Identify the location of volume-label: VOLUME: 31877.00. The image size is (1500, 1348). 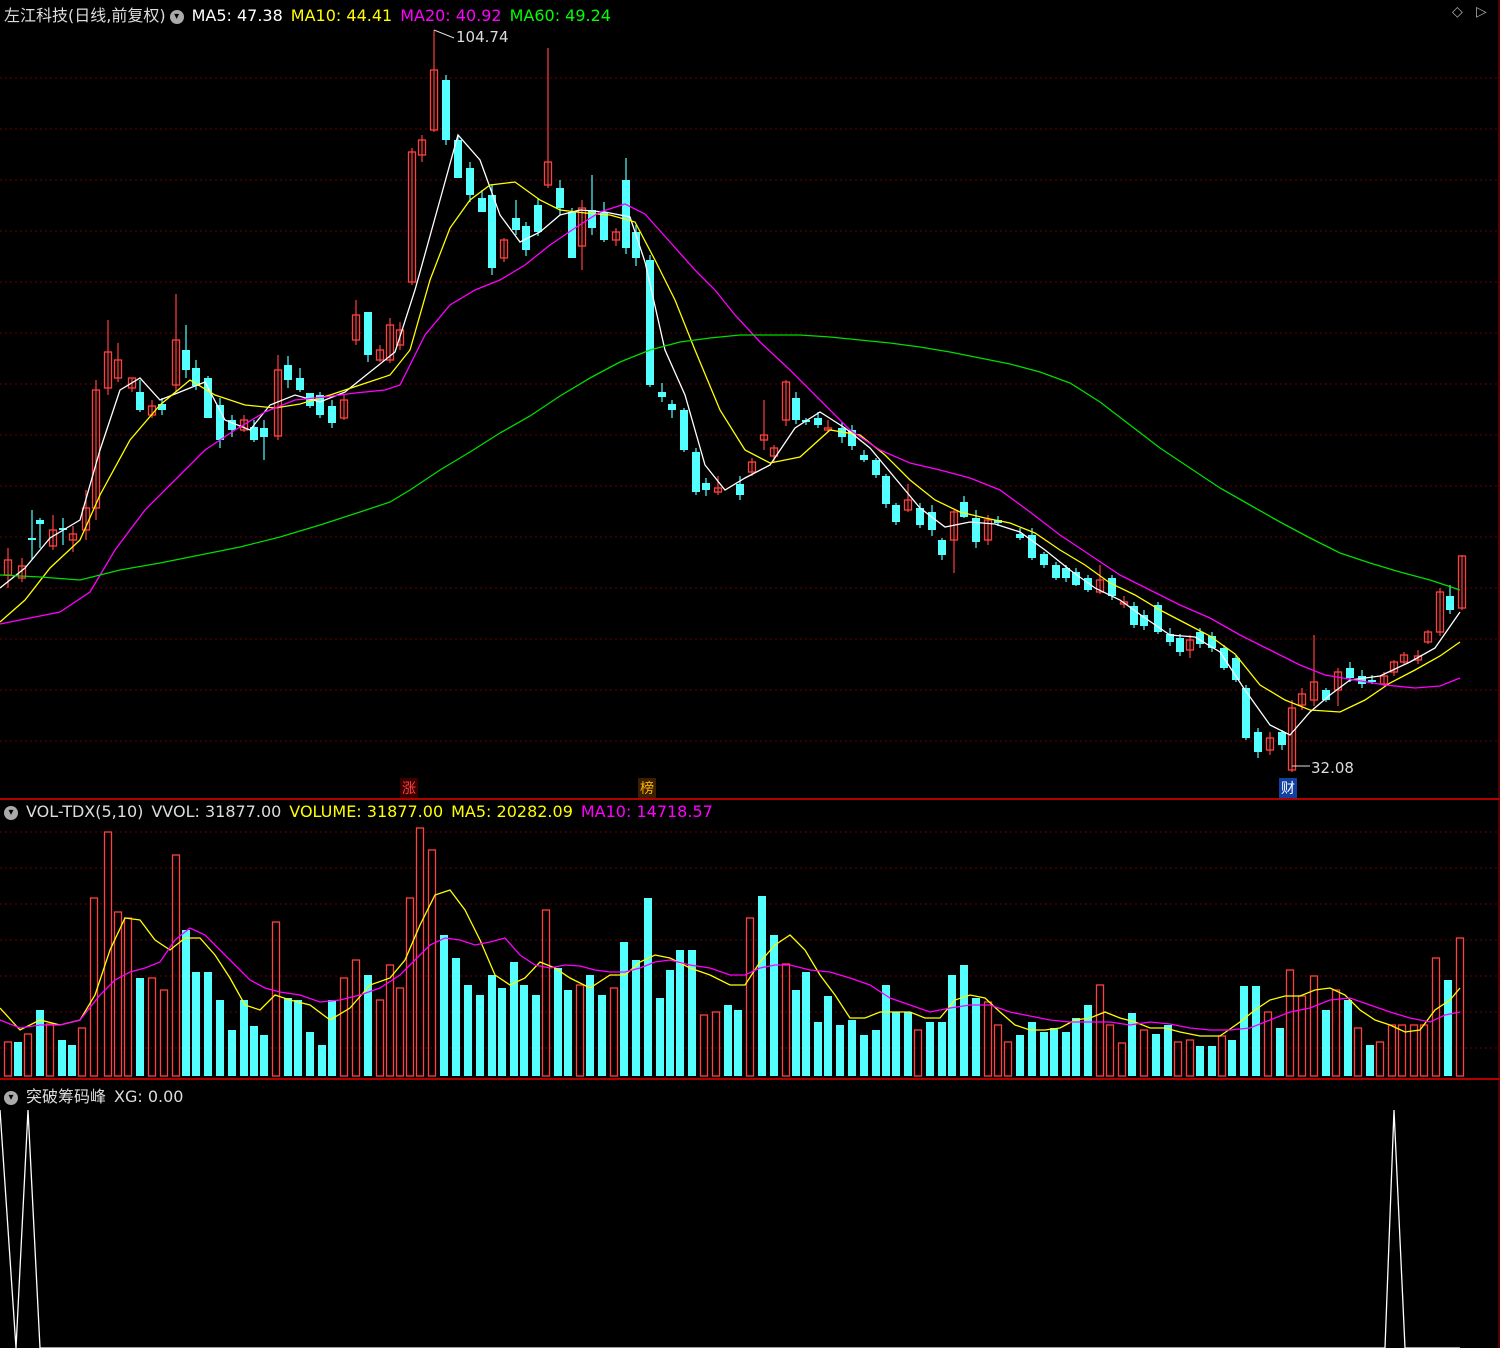
(366, 811).